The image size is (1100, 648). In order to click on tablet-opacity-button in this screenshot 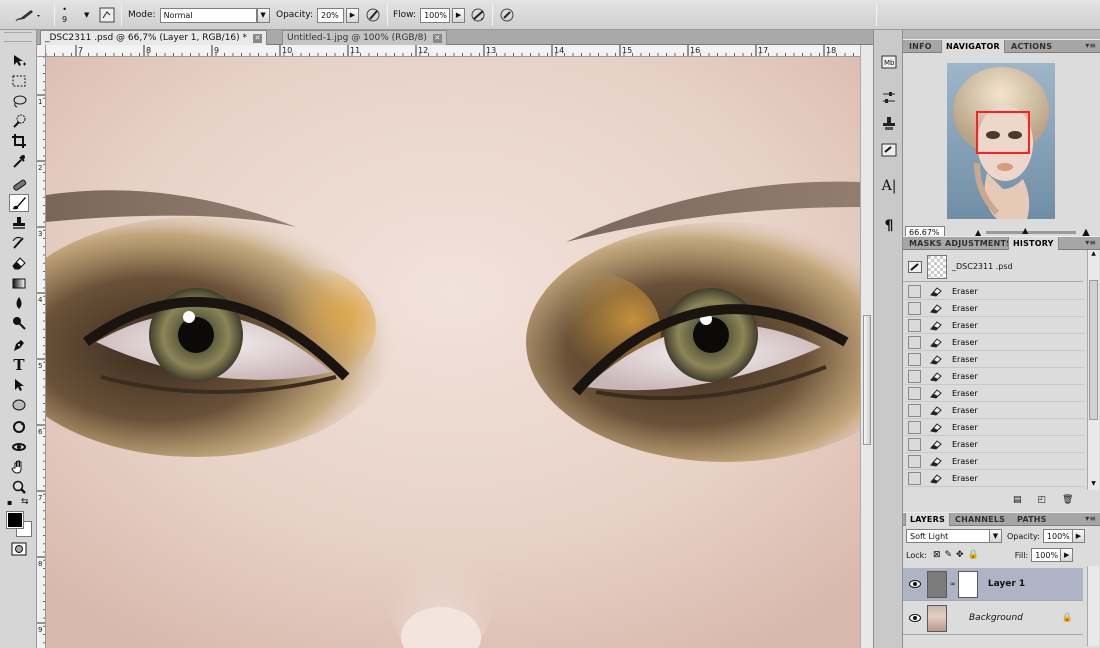, I will do `click(373, 15)`.